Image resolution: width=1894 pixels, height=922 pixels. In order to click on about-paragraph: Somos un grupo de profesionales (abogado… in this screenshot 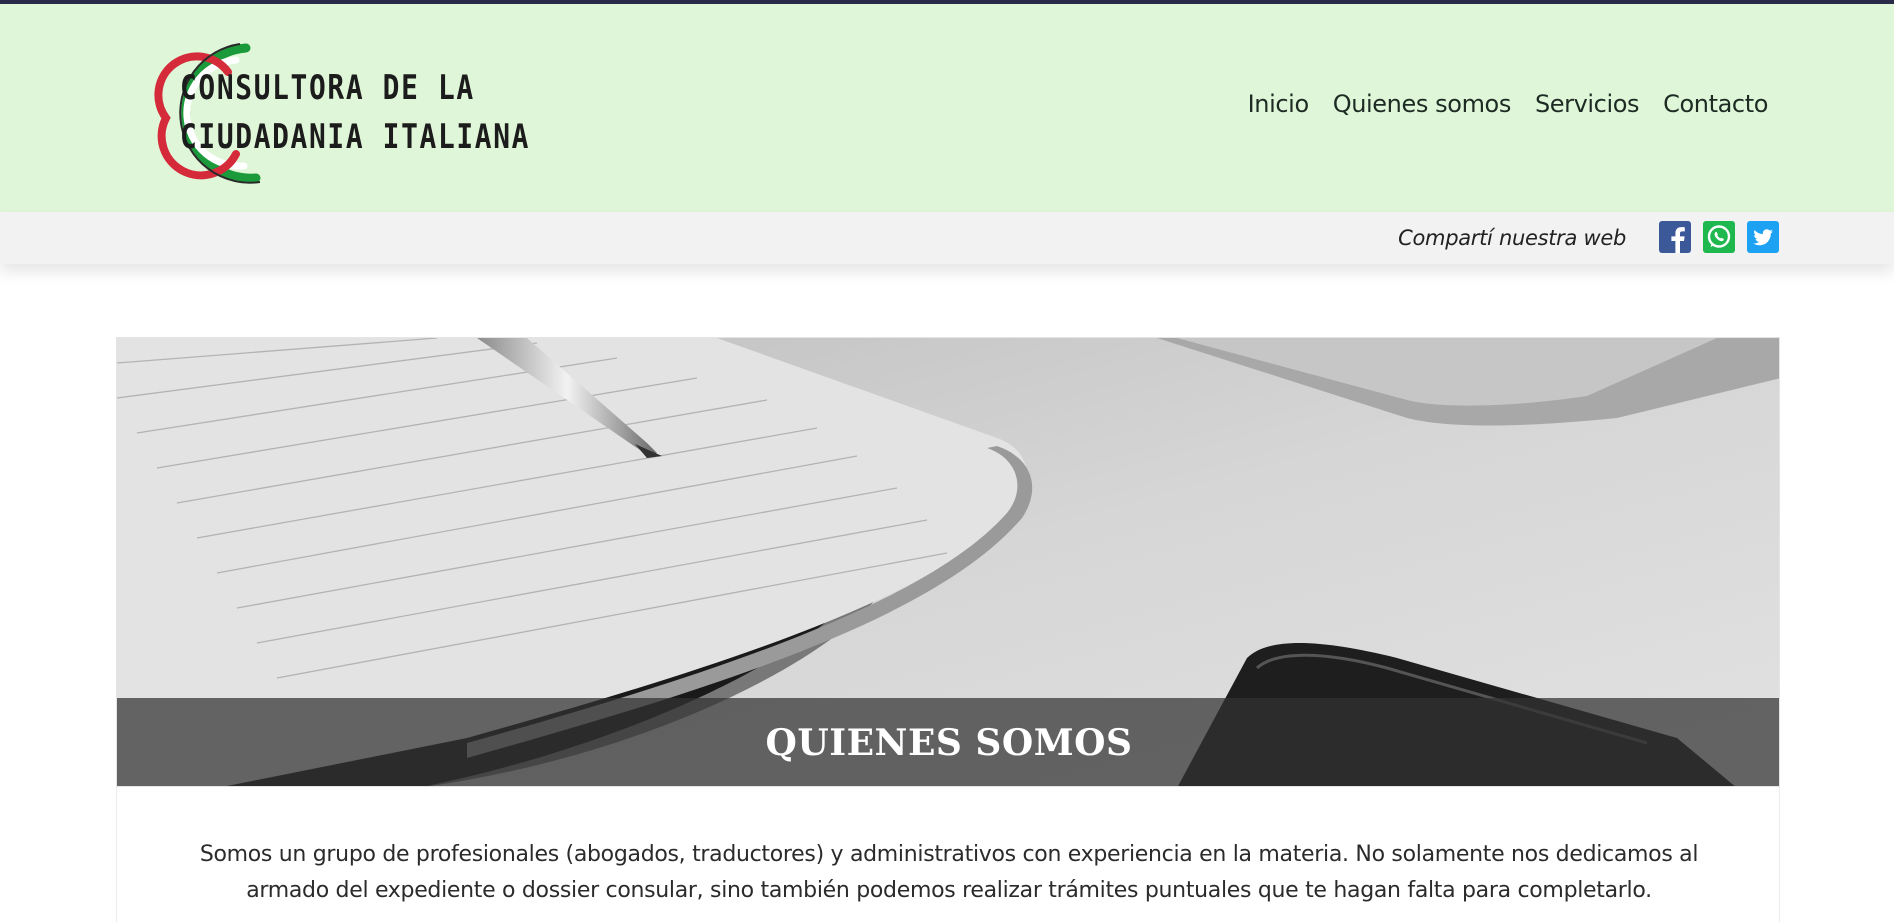, I will do `click(949, 872)`.